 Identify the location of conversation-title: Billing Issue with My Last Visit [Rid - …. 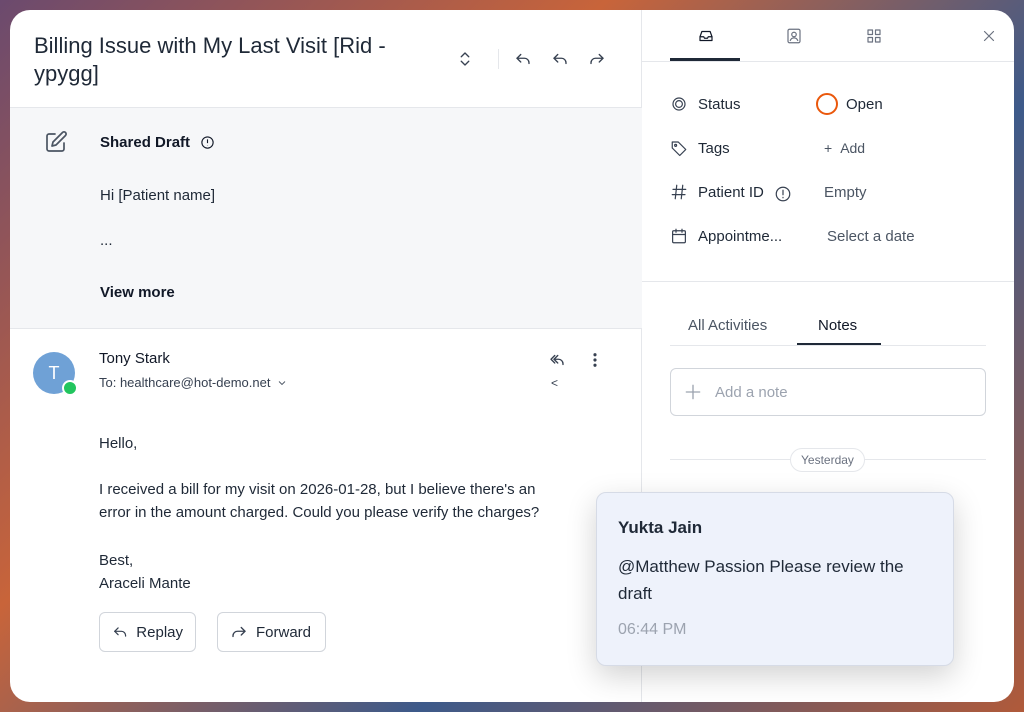
(210, 59).